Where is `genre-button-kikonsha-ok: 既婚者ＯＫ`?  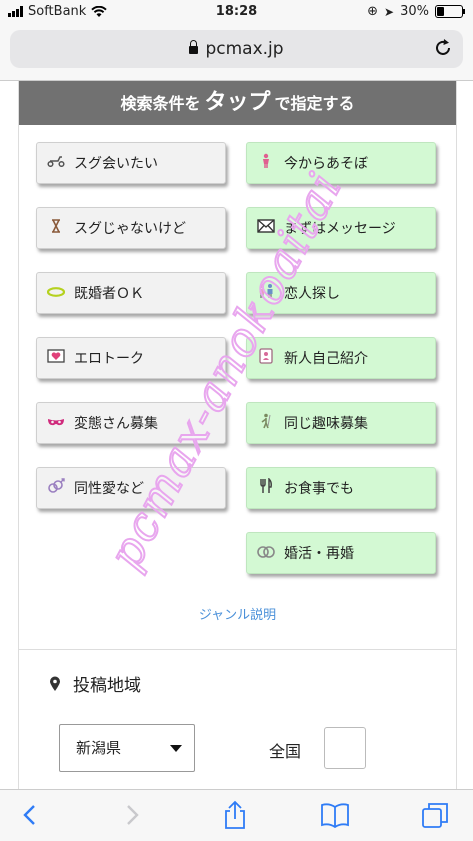
genre-button-kikonsha-ok: 既婚者ＯＫ is located at coordinates (131, 293).